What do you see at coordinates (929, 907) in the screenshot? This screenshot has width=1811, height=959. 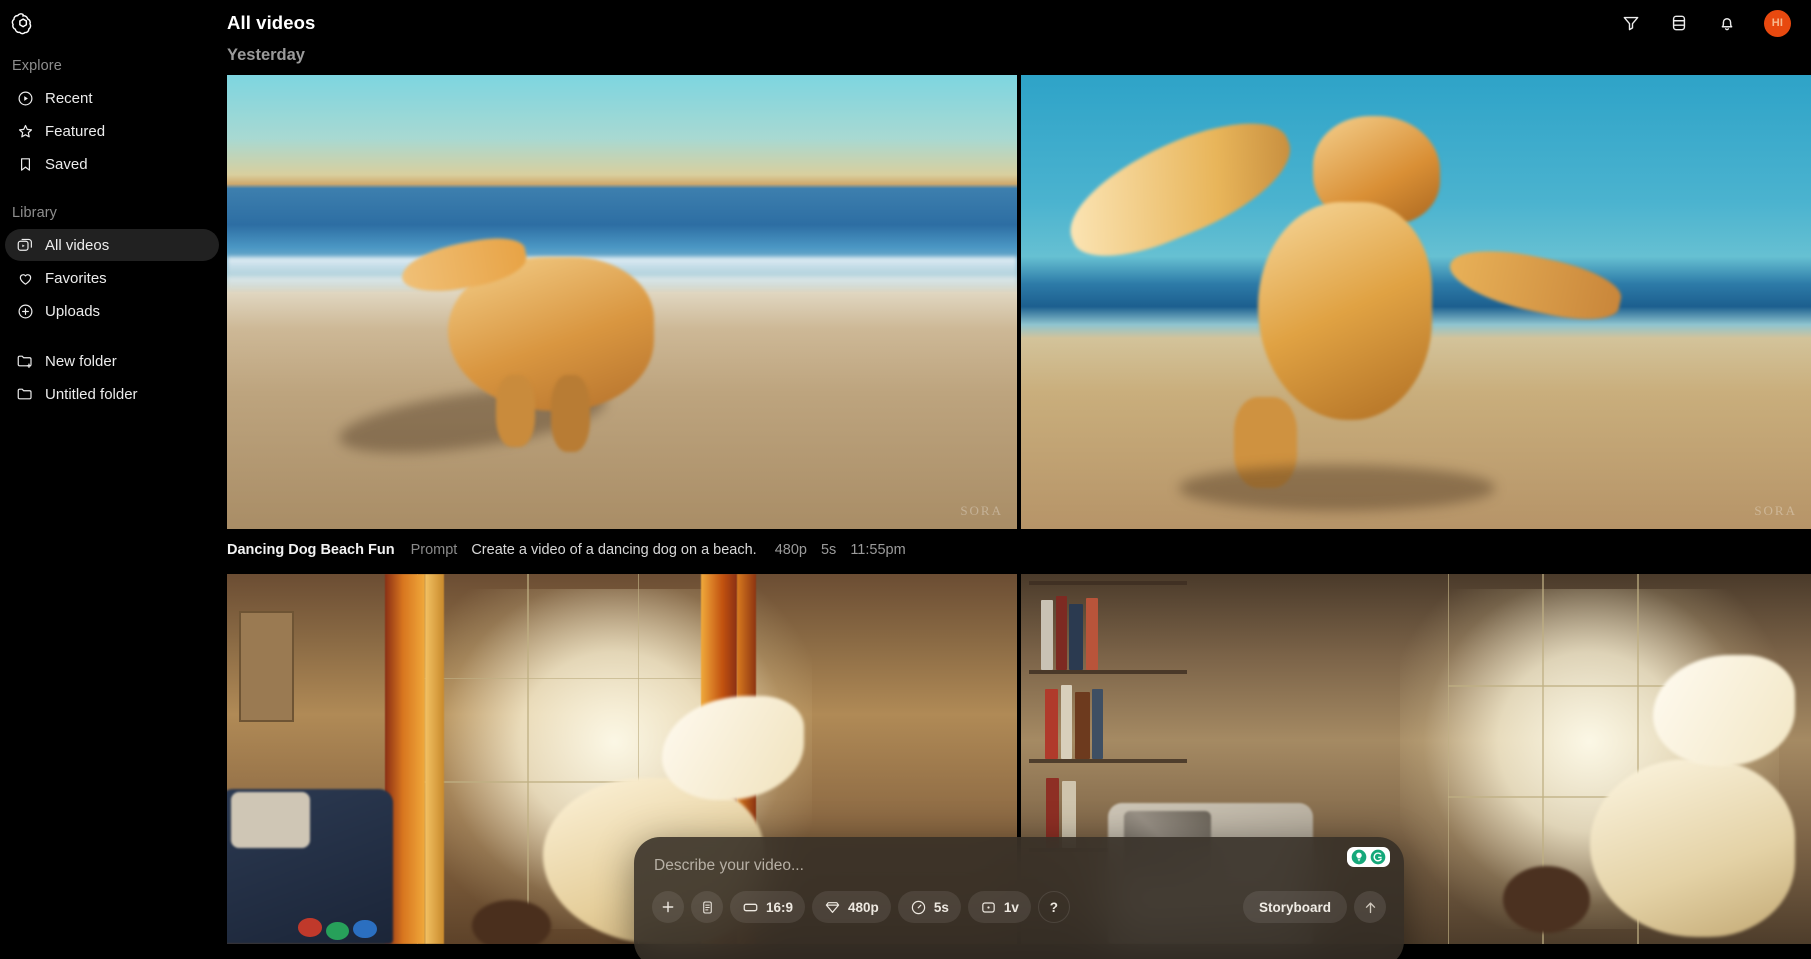 I see `duration-button: 5s` at bounding box center [929, 907].